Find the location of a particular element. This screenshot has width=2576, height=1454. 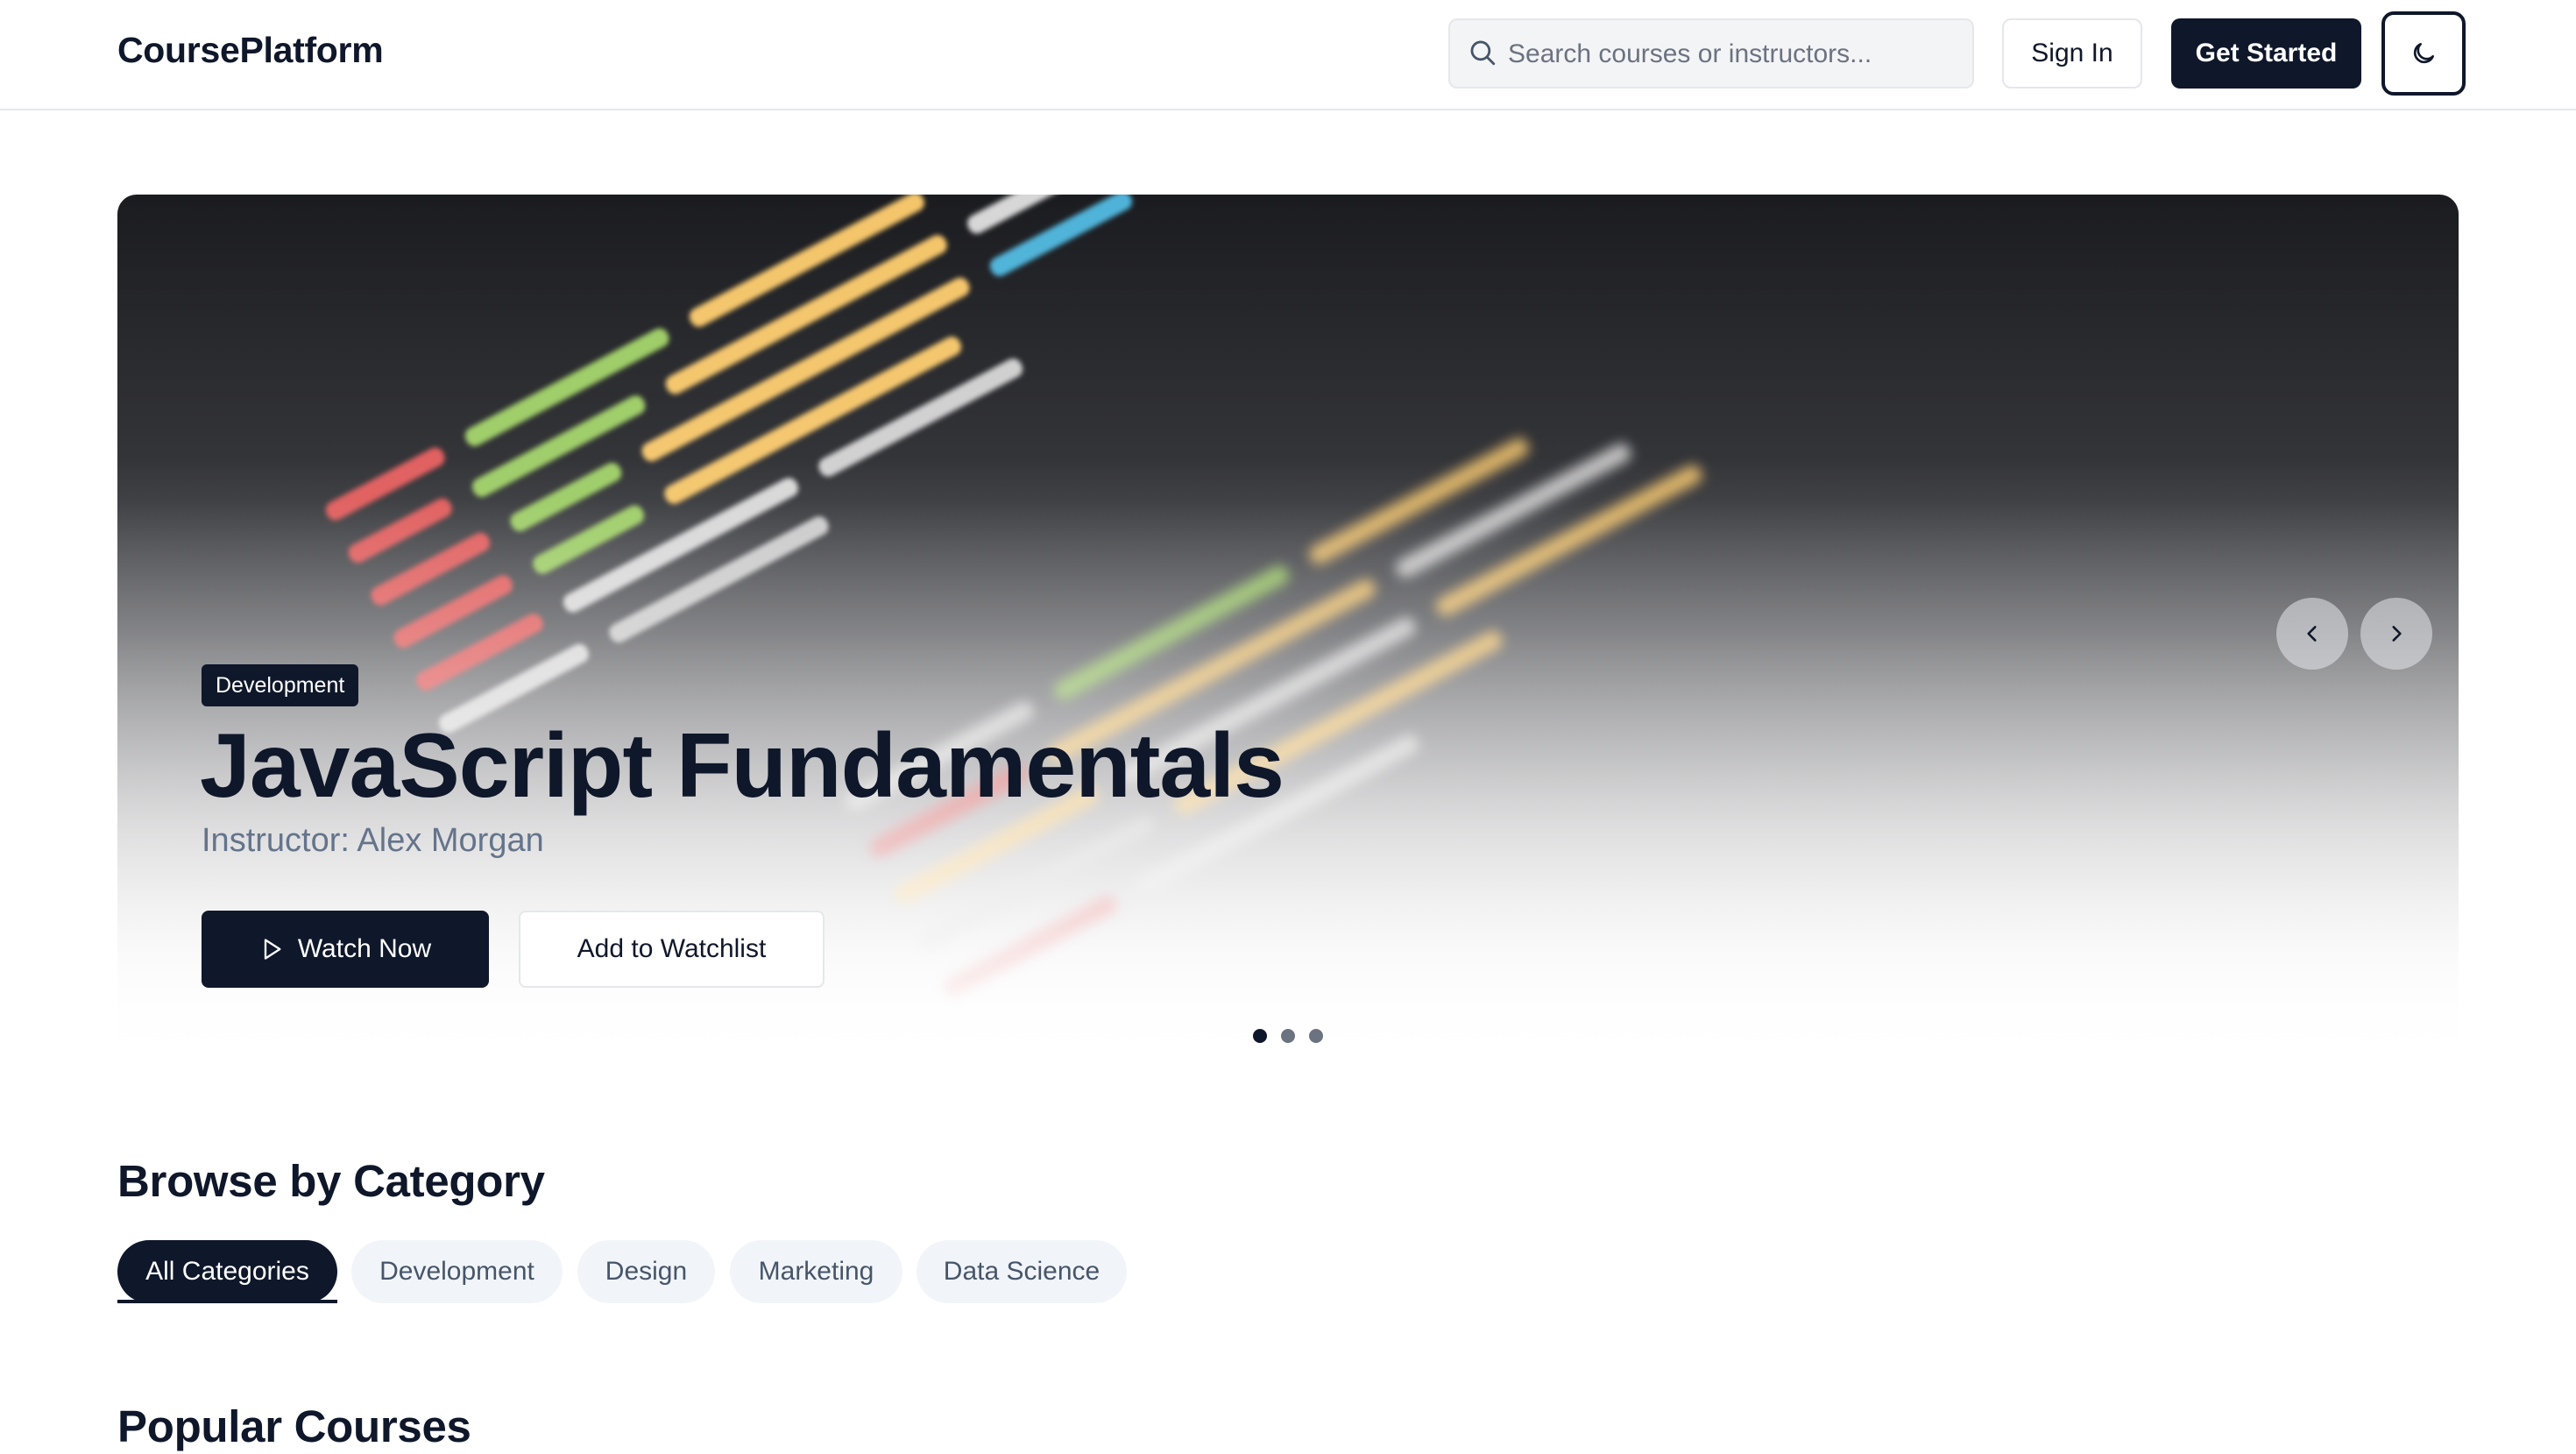

active-chip-underline is located at coordinates (227, 1301).